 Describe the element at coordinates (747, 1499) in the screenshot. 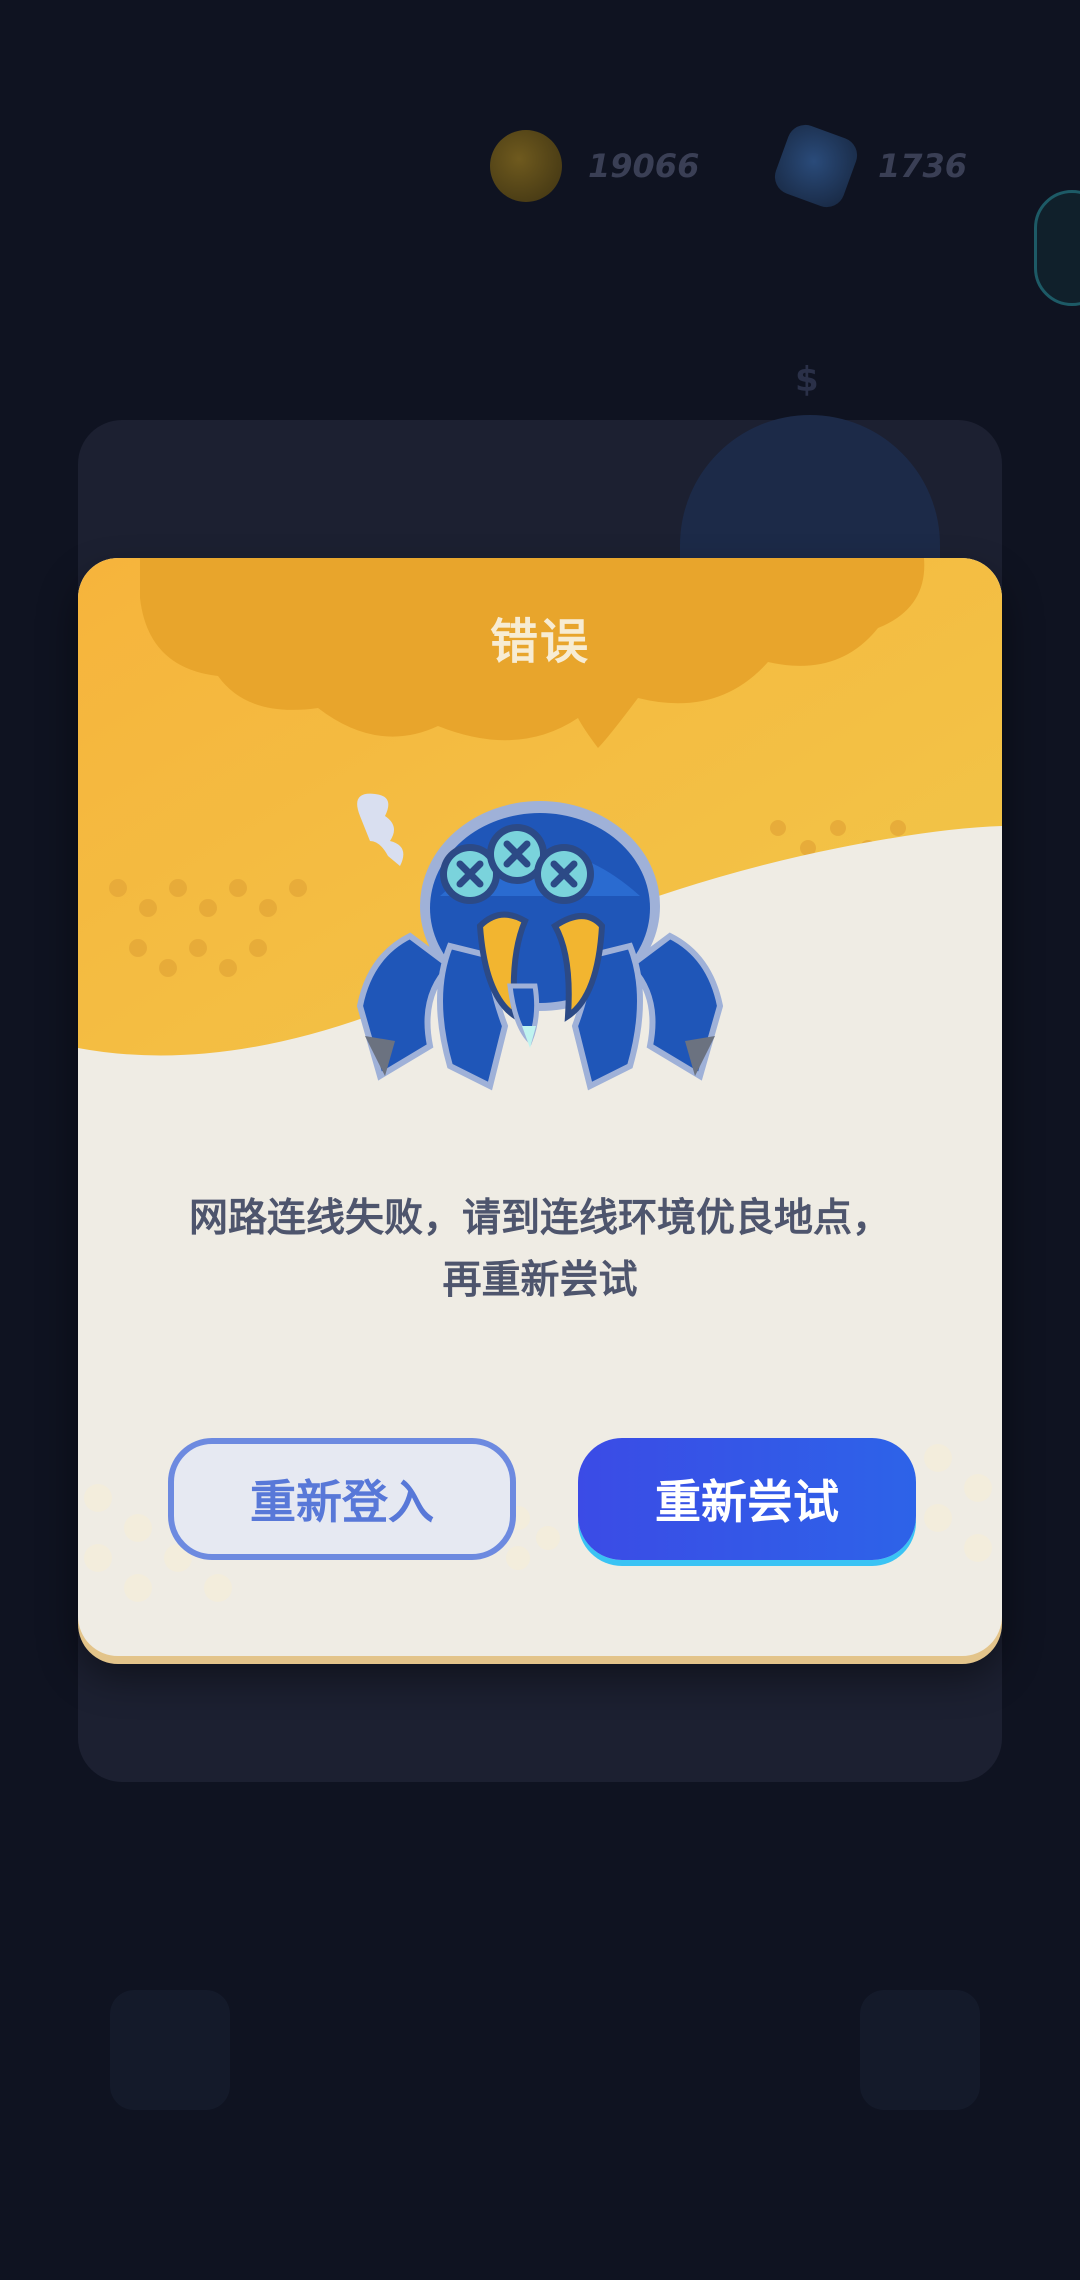

I see `retry-button: 重新尝试` at that location.